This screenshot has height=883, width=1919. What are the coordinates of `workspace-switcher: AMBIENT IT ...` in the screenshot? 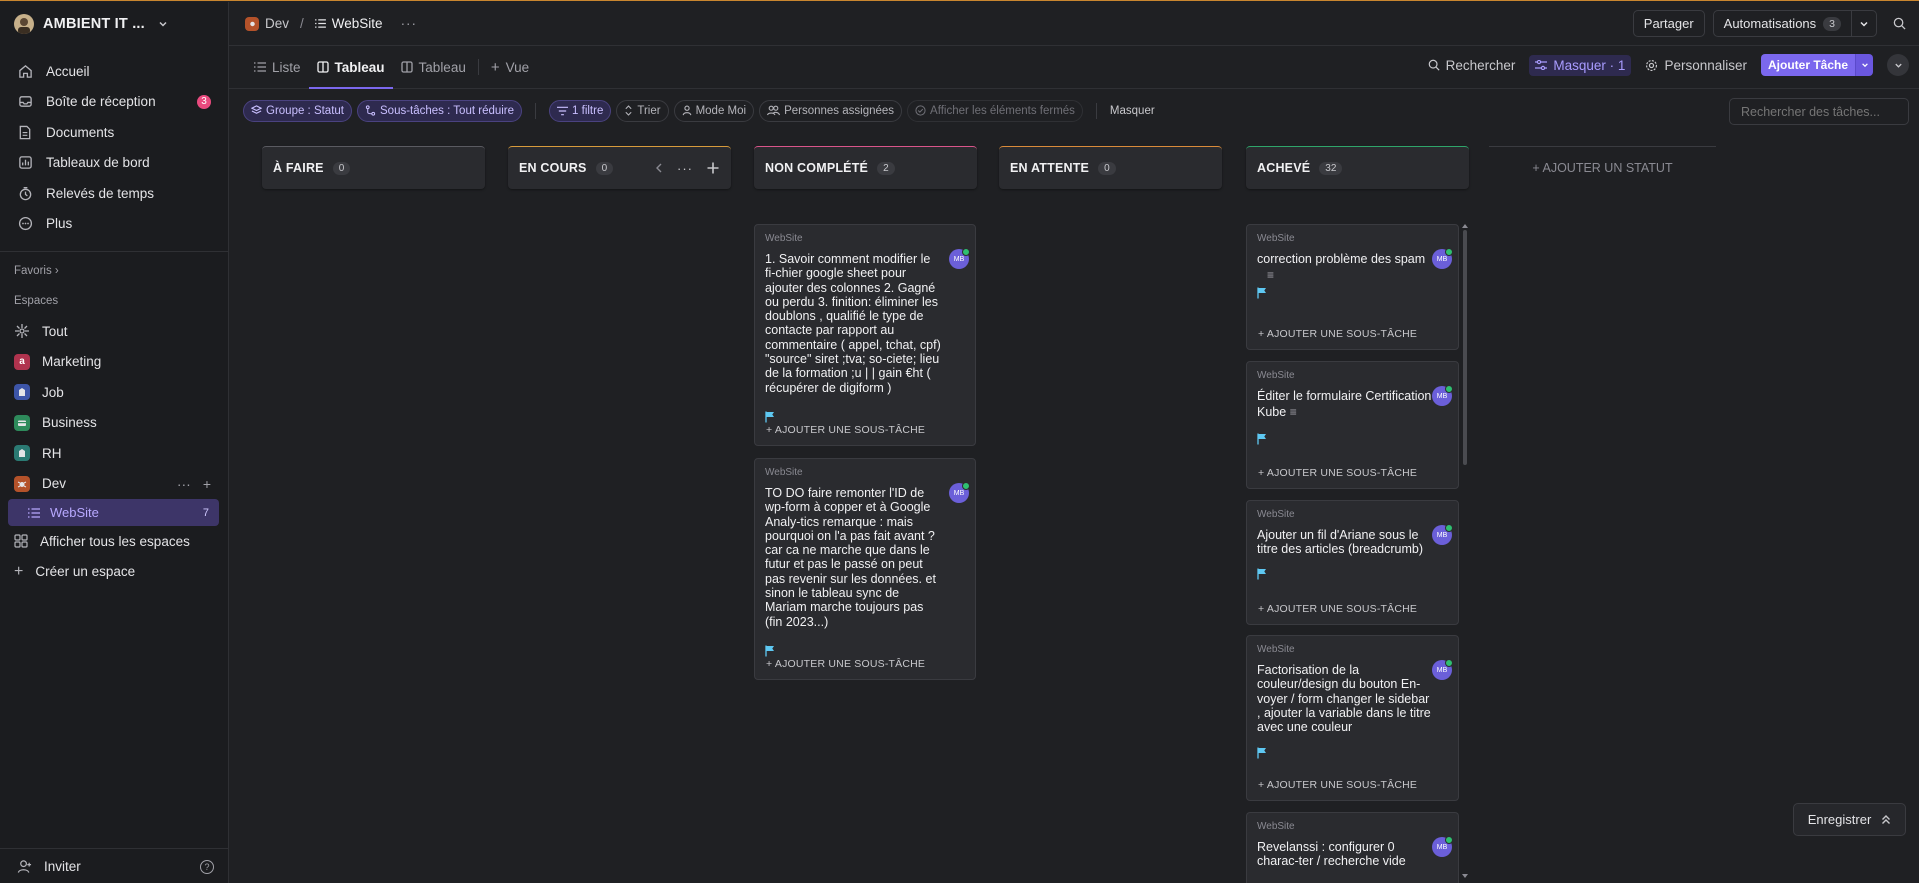 It's located at (114, 24).